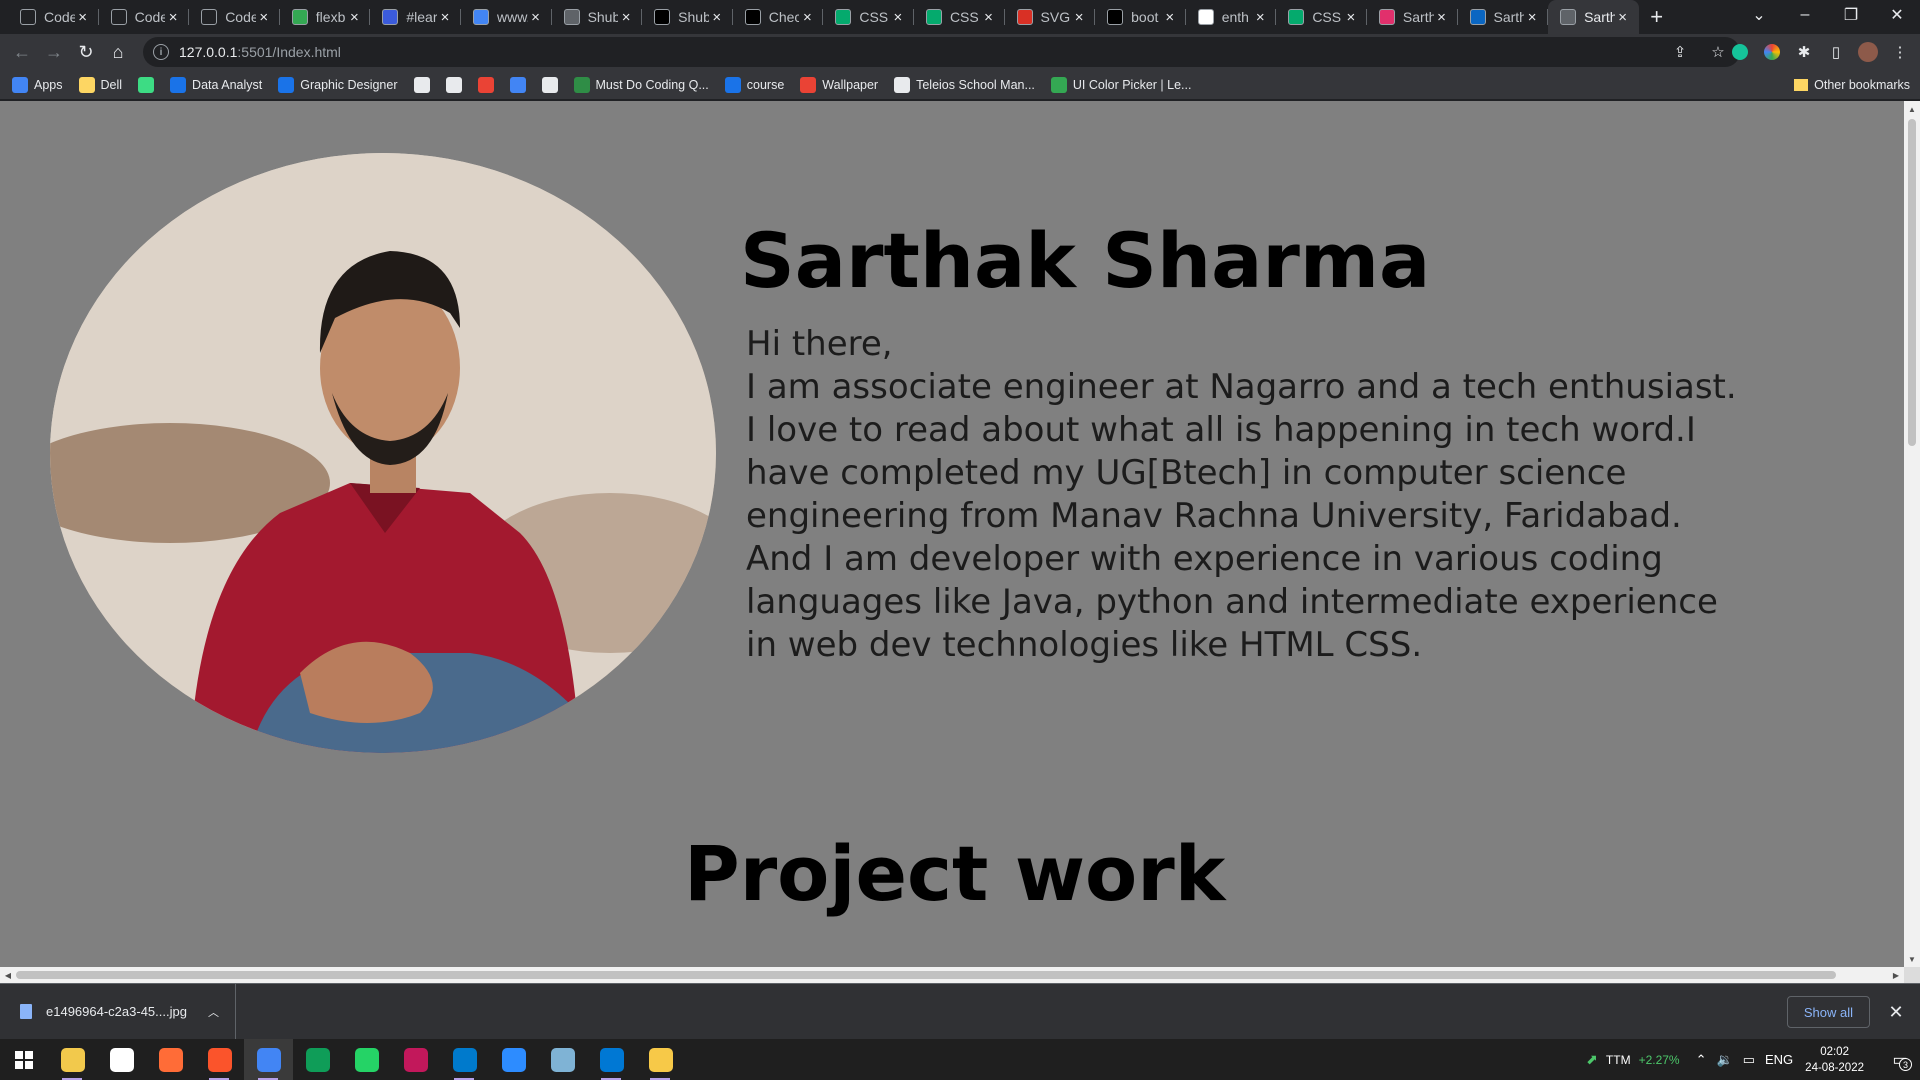 Image resolution: width=1920 pixels, height=1080 pixels. I want to click on bookmark-item: Dell, so click(100, 84).